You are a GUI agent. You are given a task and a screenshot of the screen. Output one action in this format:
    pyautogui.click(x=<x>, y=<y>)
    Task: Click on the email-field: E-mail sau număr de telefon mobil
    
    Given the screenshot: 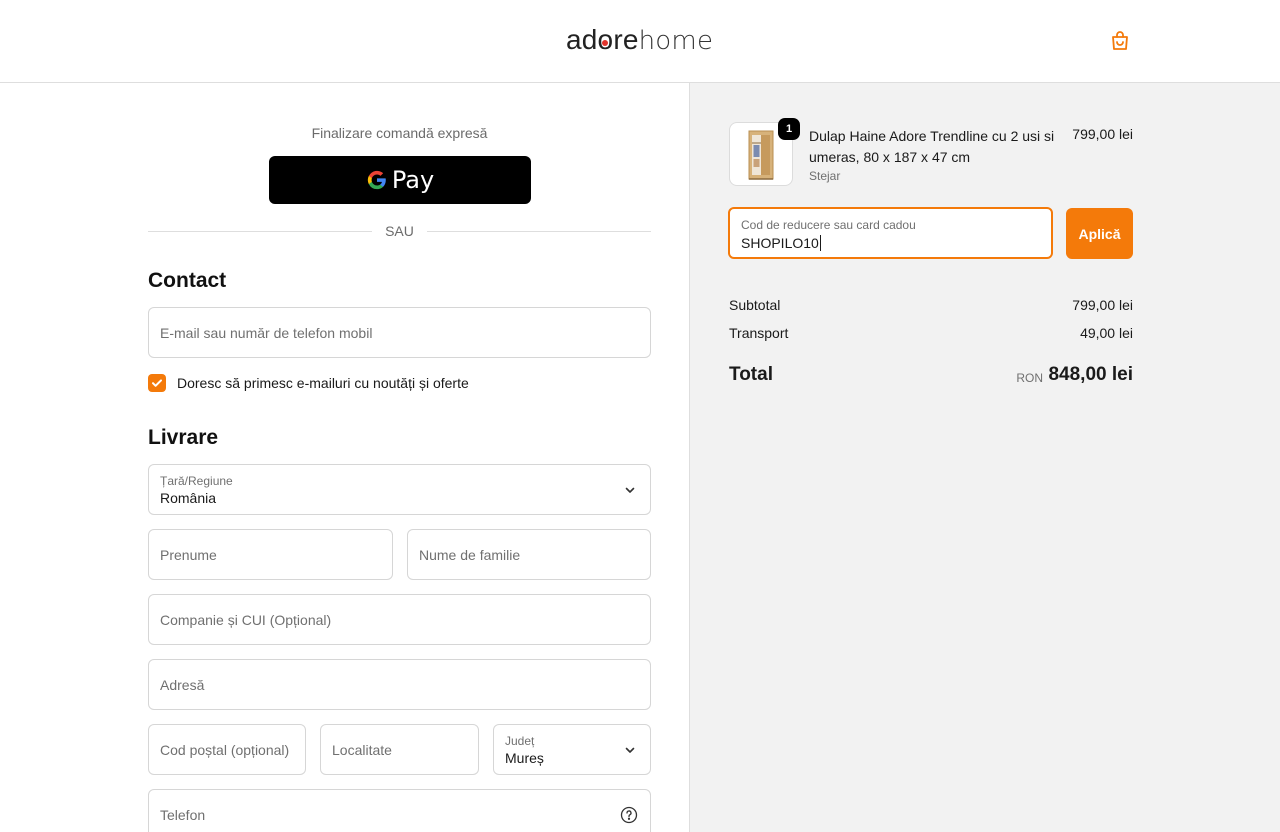 What is the action you would take?
    pyautogui.click(x=399, y=332)
    